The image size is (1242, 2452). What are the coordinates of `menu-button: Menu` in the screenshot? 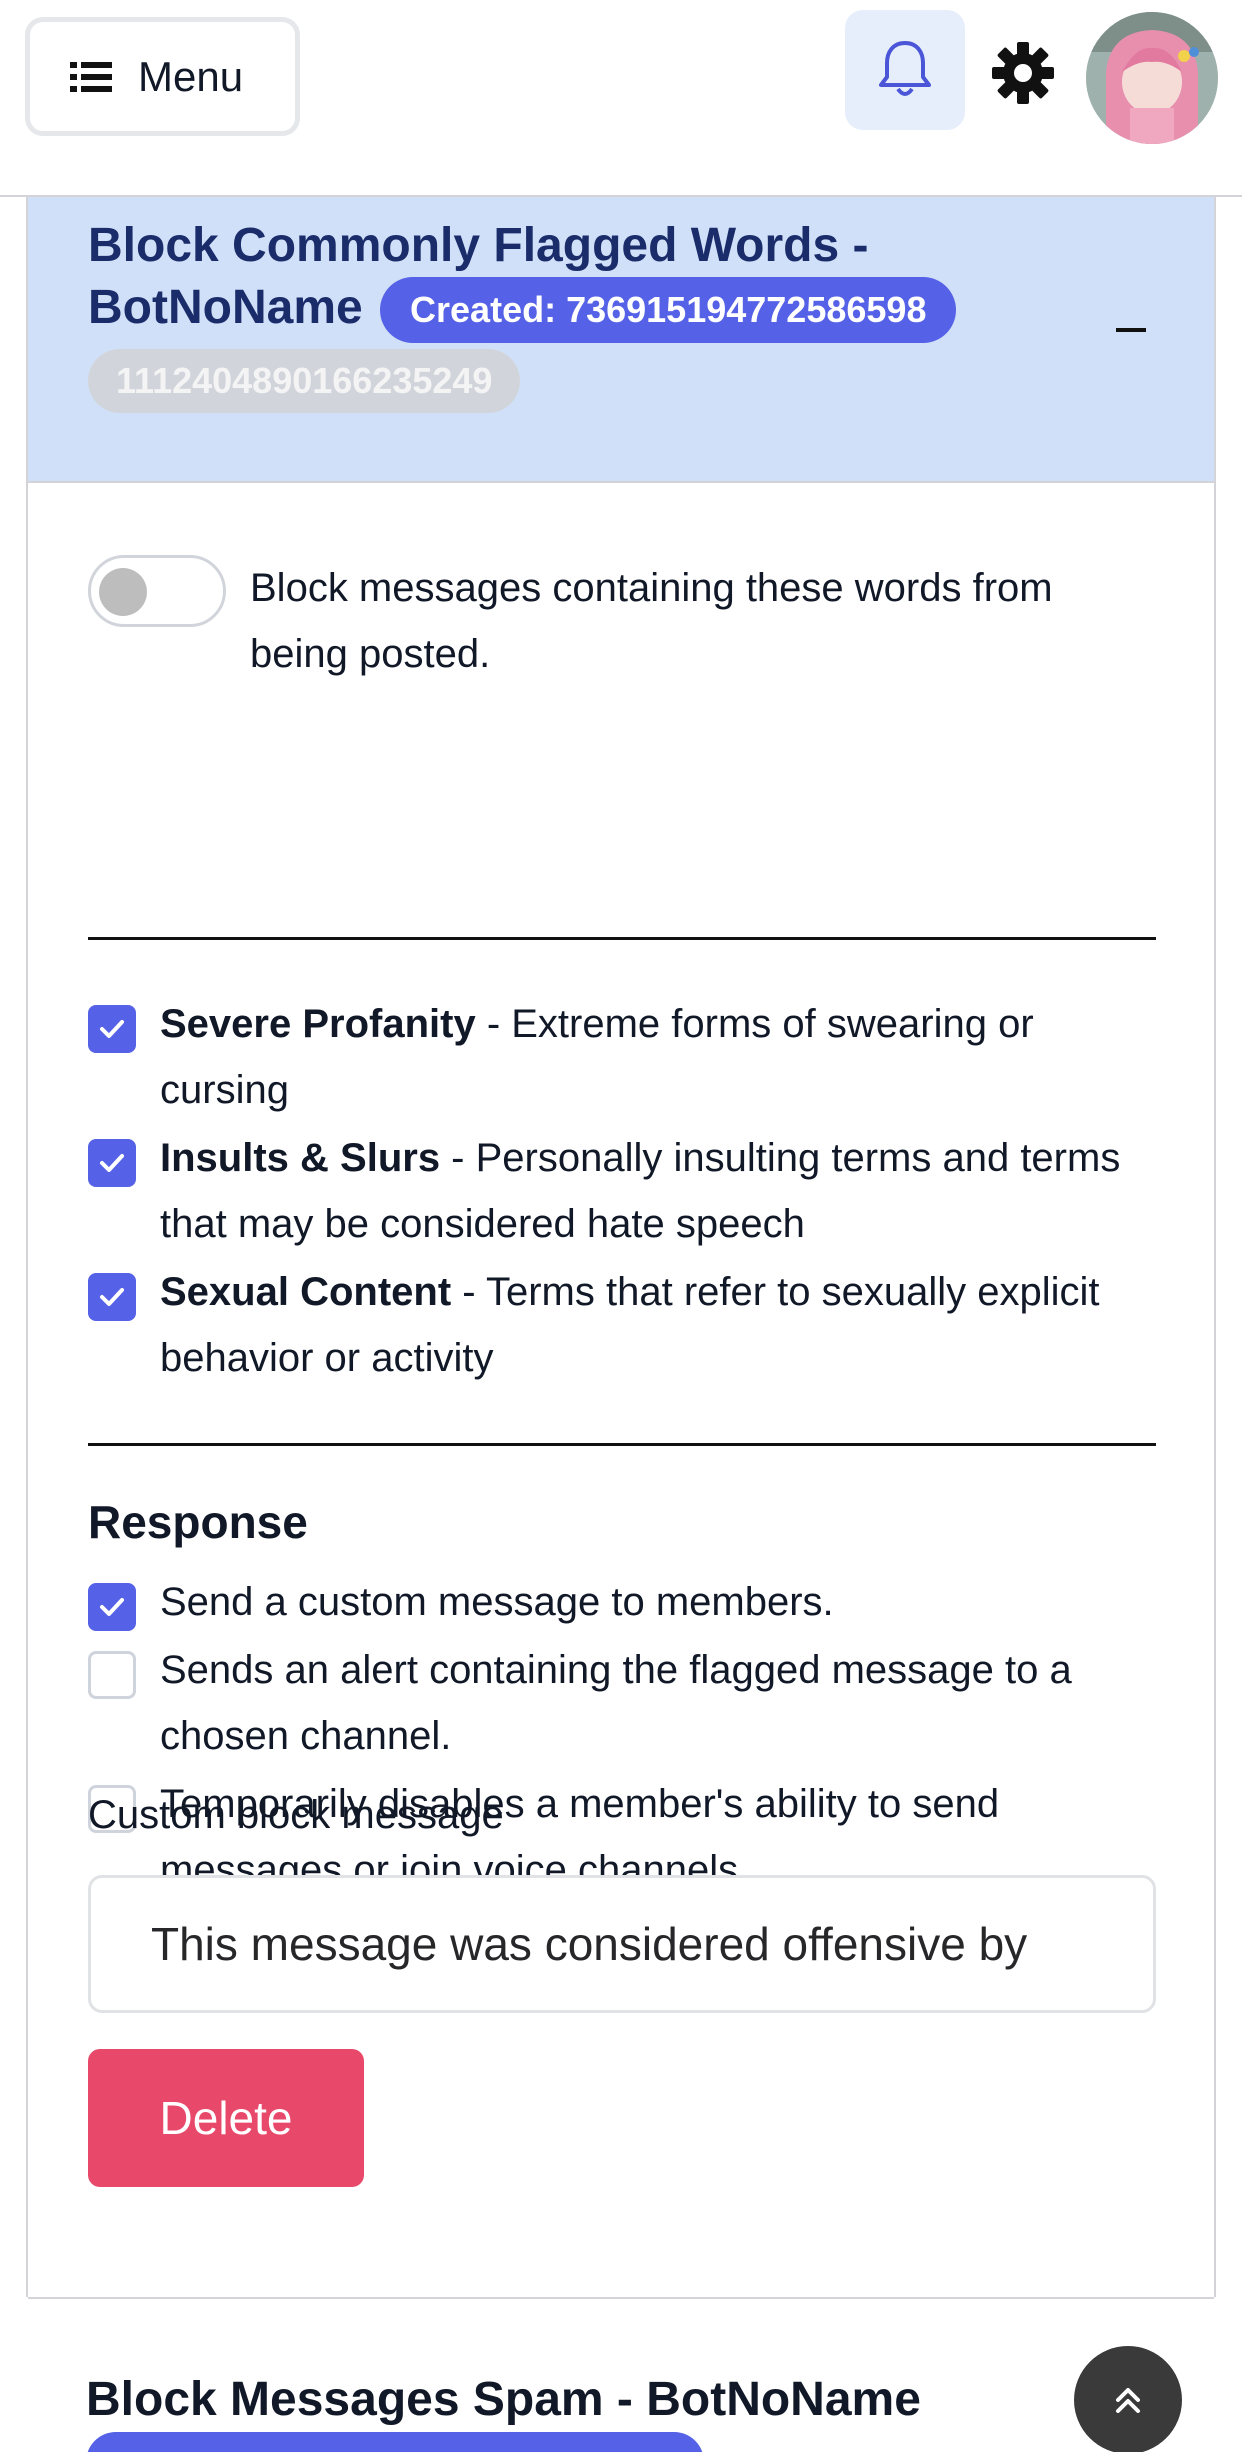 It's located at (162, 76).